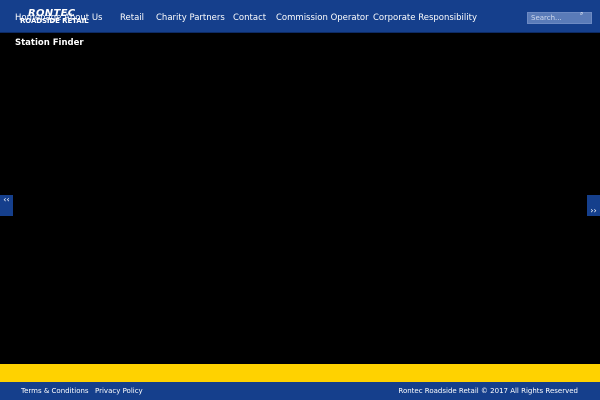 The width and height of the screenshot is (600, 400). What do you see at coordinates (593, 205) in the screenshot?
I see `slider-next-button: ››` at bounding box center [593, 205].